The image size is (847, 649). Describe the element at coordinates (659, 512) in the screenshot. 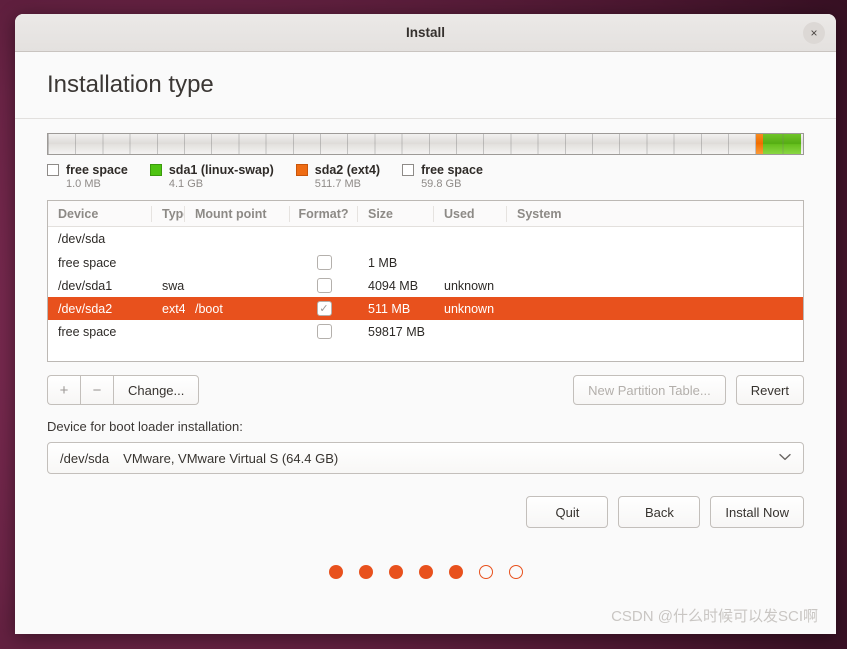

I see `back-button: Back` at that location.